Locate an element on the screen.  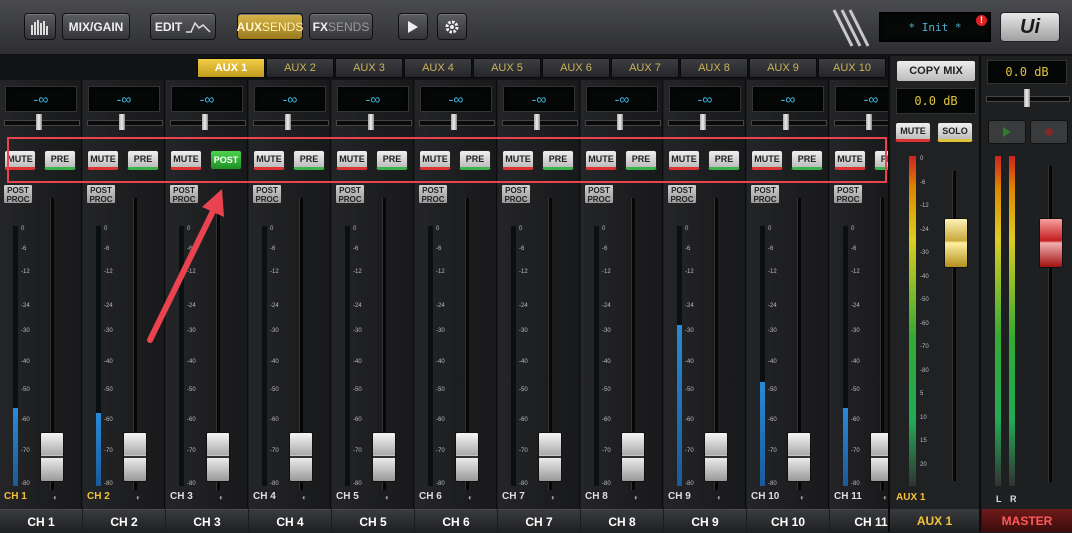
channel-short-text: CH 6 is located at coordinates (430, 496).